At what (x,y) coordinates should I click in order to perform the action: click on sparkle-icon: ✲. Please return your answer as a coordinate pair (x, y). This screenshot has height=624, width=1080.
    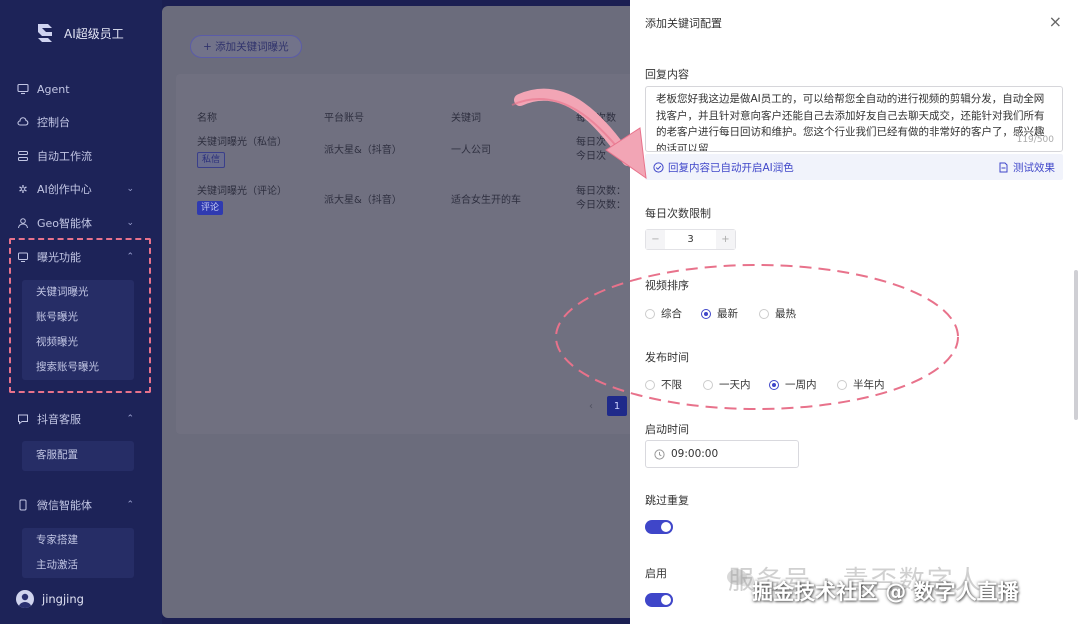
    Looking at the image, I should click on (23, 189).